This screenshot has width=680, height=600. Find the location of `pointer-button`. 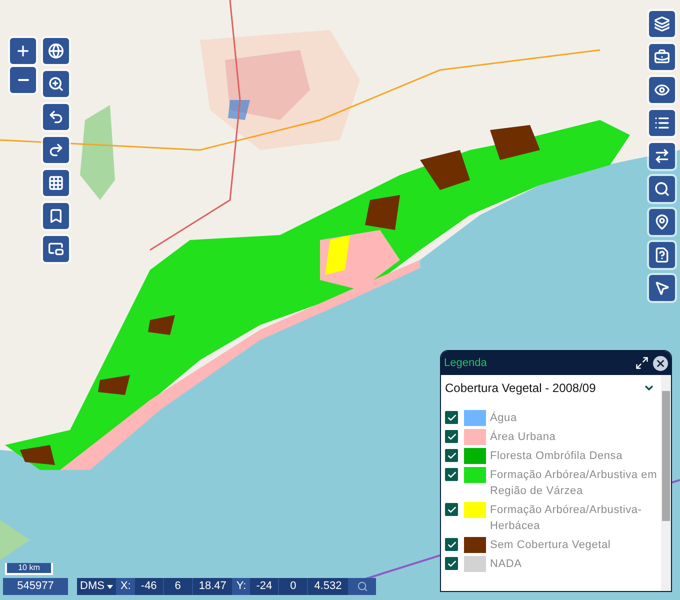

pointer-button is located at coordinates (662, 288).